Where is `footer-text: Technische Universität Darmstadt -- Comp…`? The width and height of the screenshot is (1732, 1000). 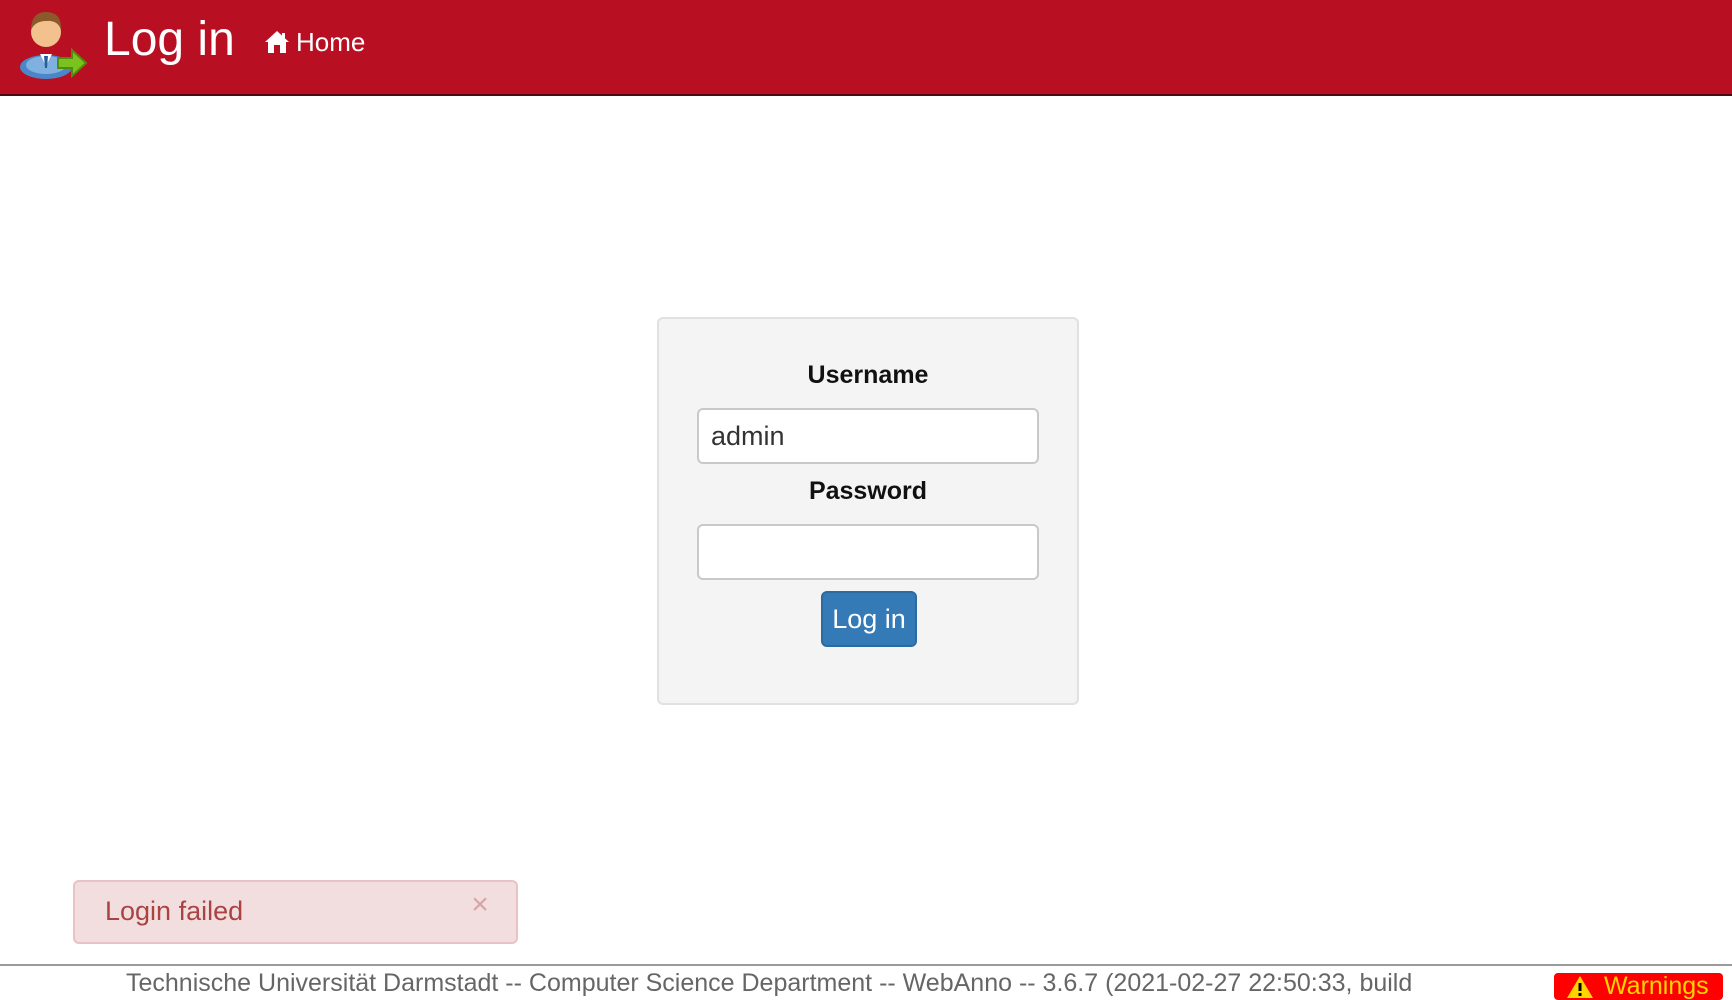 footer-text: Technische Universität Darmstadt -- Comp… is located at coordinates (769, 983).